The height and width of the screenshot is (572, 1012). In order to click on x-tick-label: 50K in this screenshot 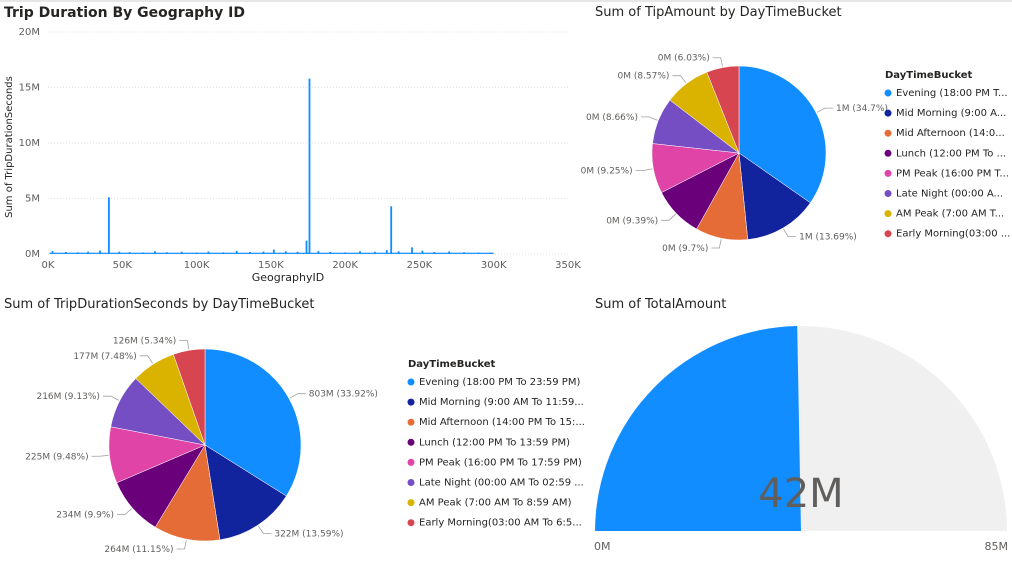, I will do `click(123, 265)`.